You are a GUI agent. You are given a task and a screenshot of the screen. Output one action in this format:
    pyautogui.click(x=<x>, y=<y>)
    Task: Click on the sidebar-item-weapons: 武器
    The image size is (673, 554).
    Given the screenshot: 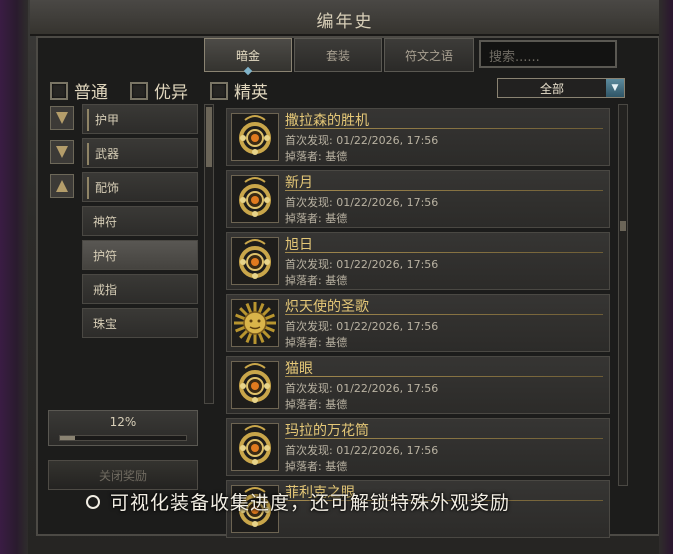 What is the action you would take?
    pyautogui.click(x=140, y=153)
    